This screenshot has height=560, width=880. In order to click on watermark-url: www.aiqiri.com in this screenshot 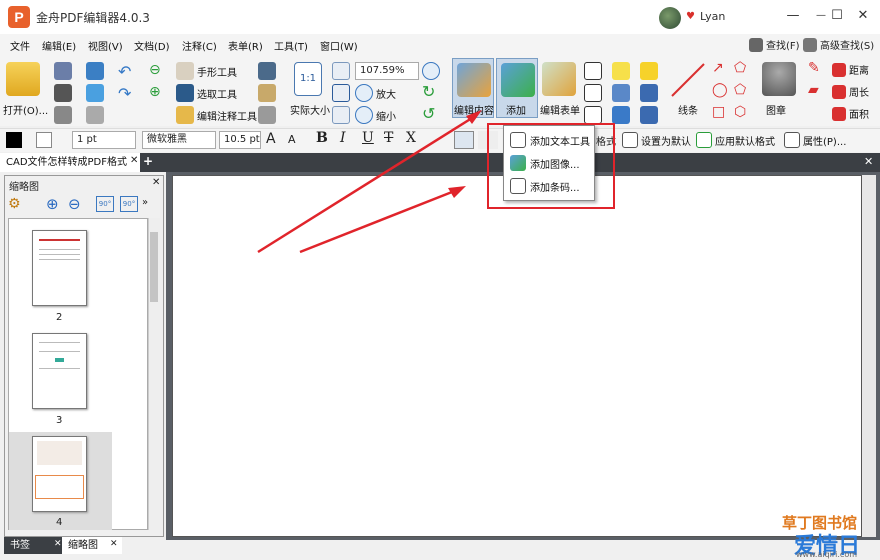, I will do `click(827, 554)`.